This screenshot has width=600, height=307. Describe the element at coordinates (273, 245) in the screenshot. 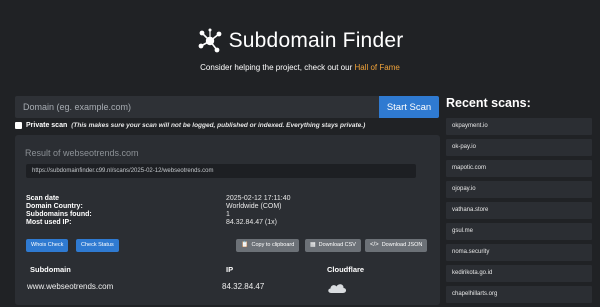

I see `copy-label: Copy to clipboard` at that location.